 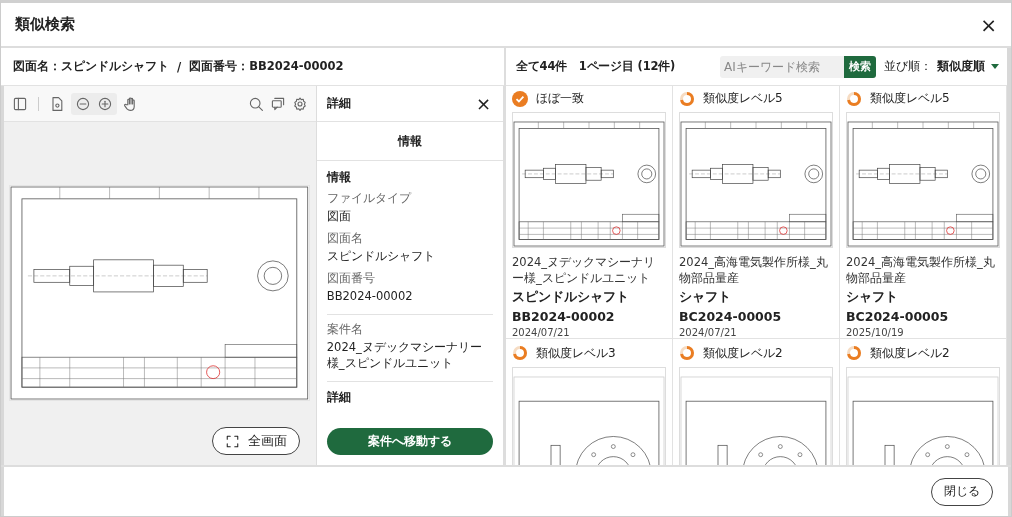 I want to click on similarity-label: 類似度レベル3, so click(x=576, y=353).